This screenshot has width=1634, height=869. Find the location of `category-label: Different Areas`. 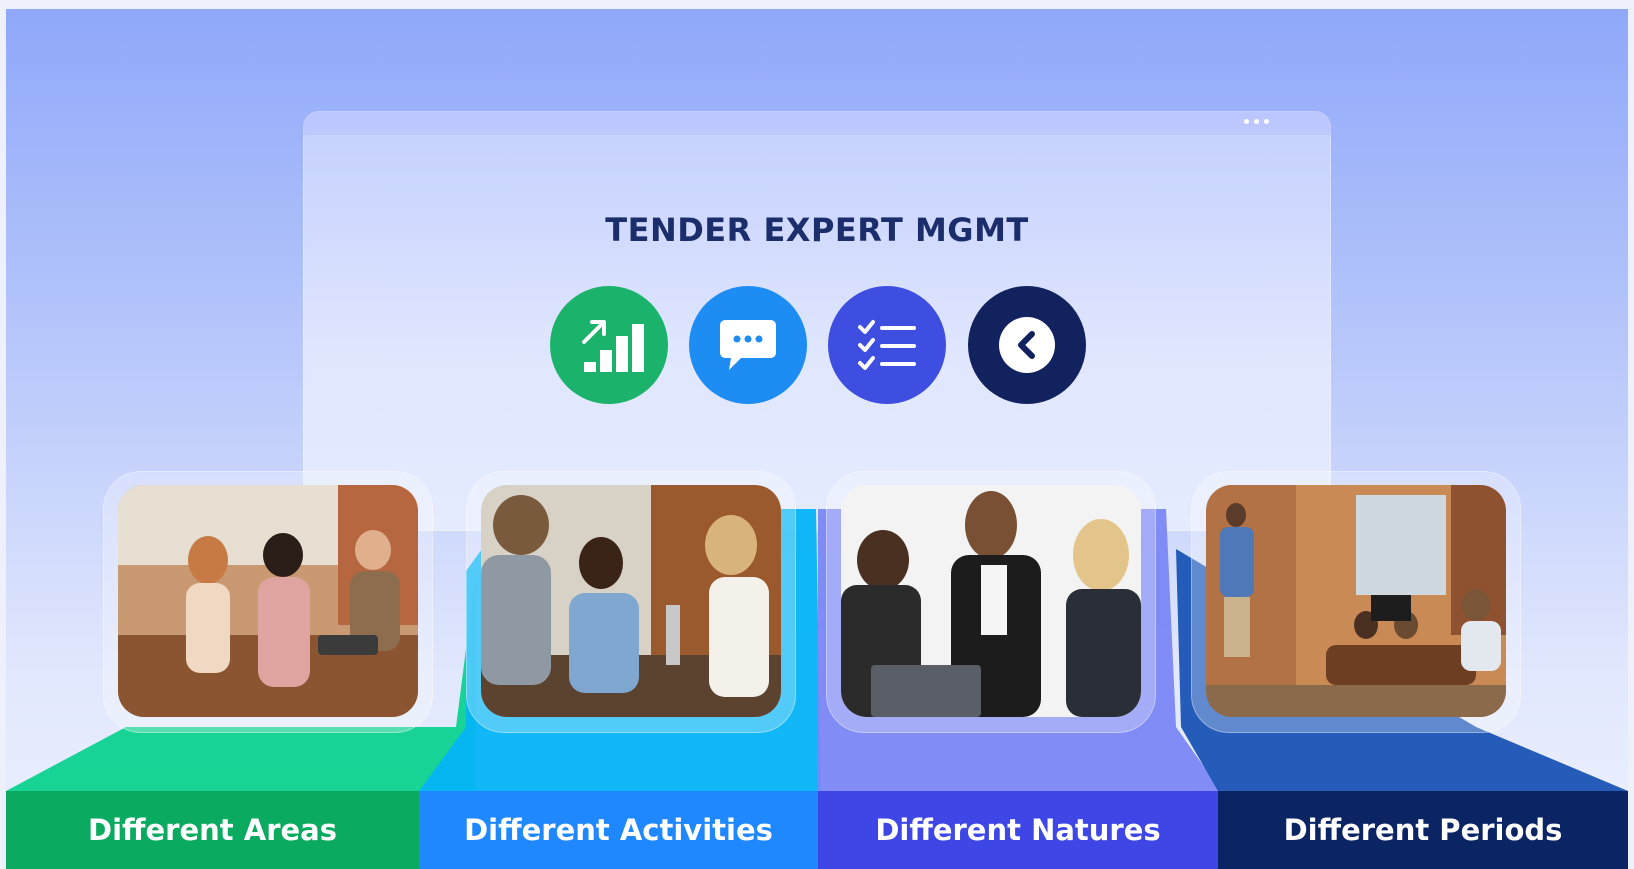

category-label: Different Areas is located at coordinates (212, 830).